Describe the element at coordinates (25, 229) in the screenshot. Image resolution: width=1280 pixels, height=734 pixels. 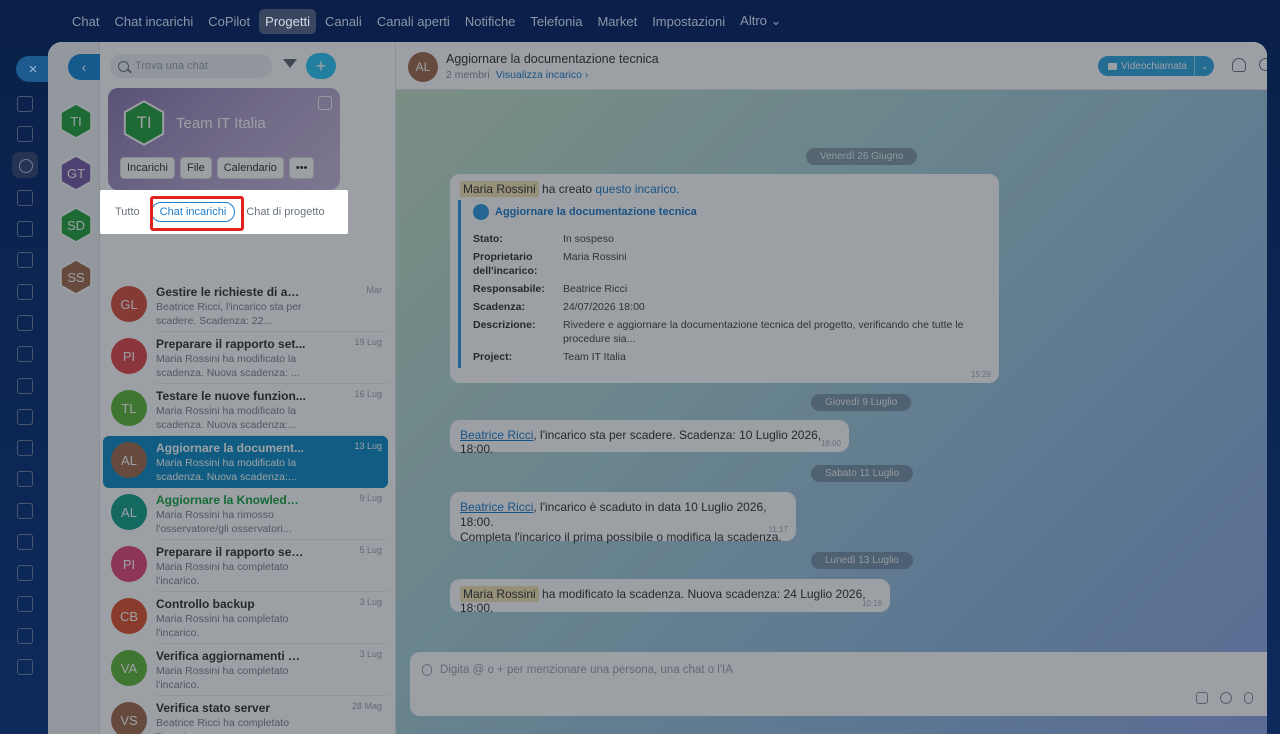
I see `documents-icon` at that location.